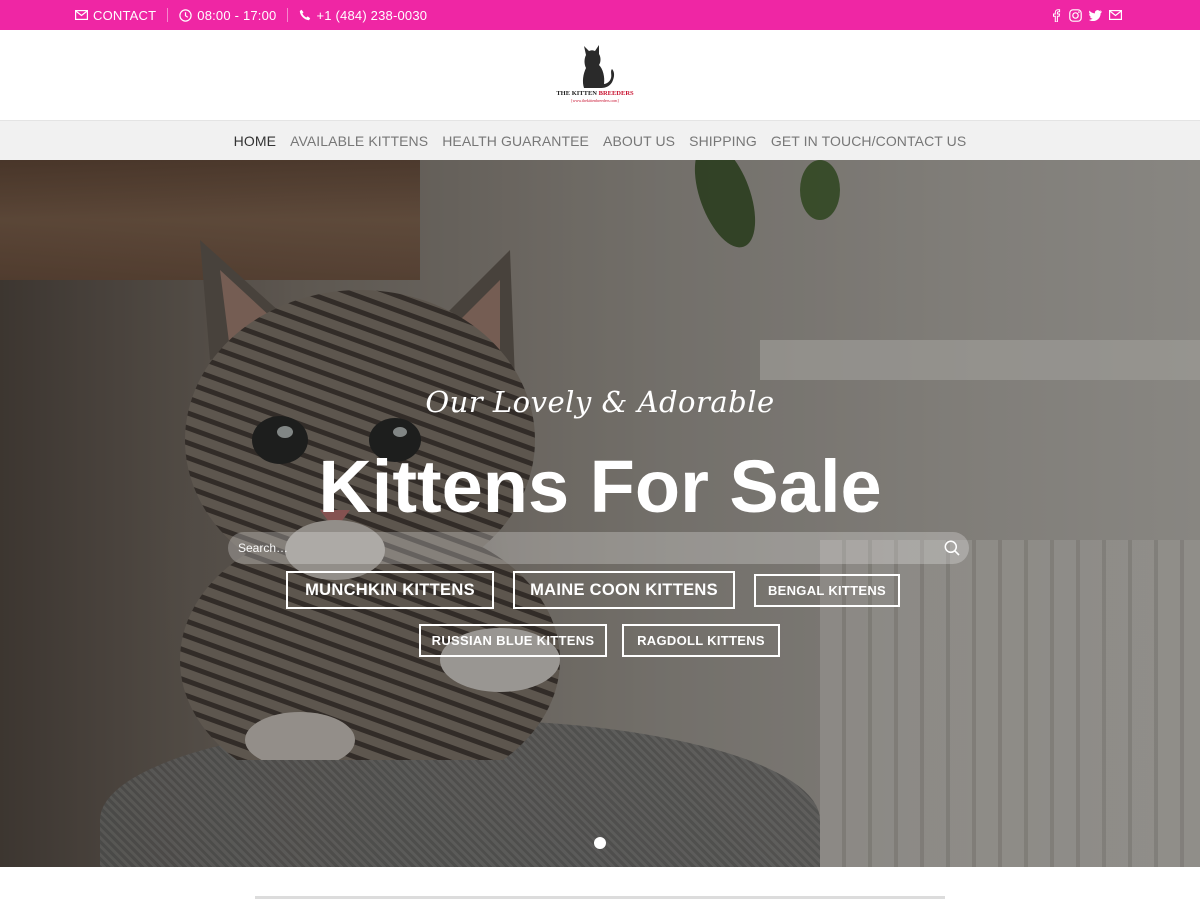 The height and width of the screenshot is (900, 1200). I want to click on clock-icon, so click(185, 15).